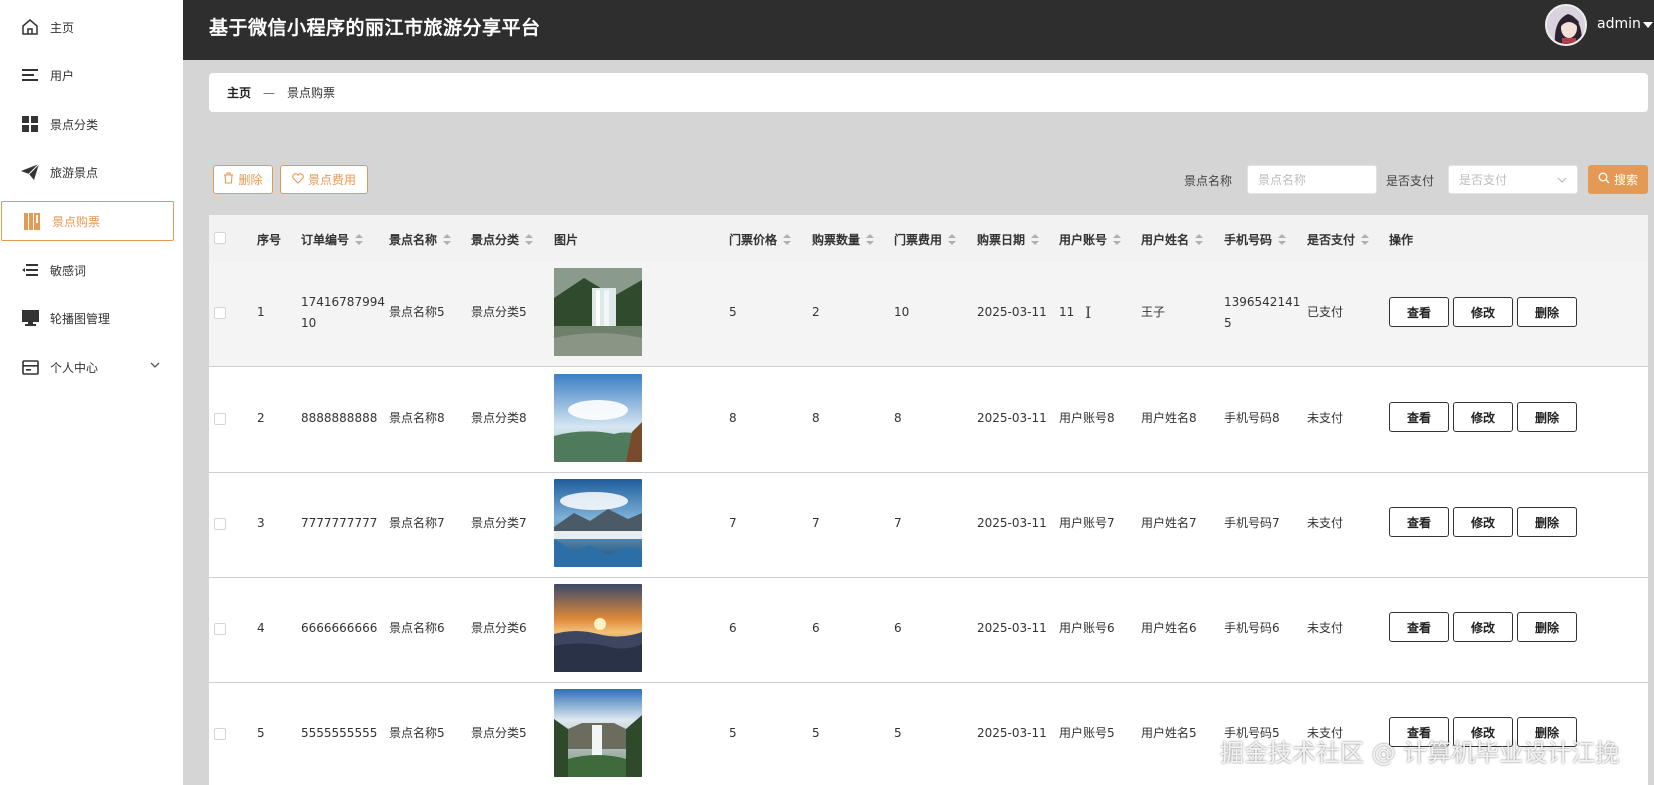 This screenshot has width=1654, height=785. Describe the element at coordinates (243, 179) in the screenshot. I see `batch-delete-button: 删除` at that location.